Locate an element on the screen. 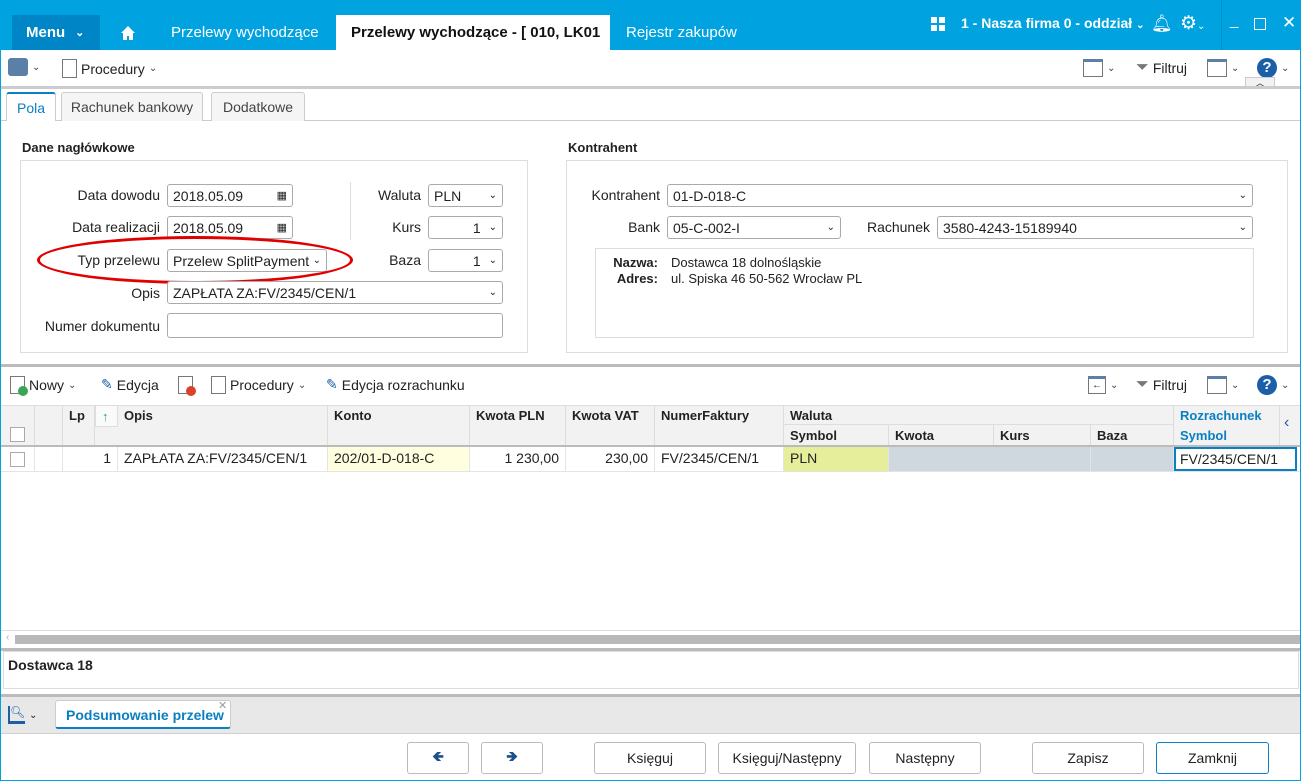  zapisz-button: Zapisz is located at coordinates (1088, 758).